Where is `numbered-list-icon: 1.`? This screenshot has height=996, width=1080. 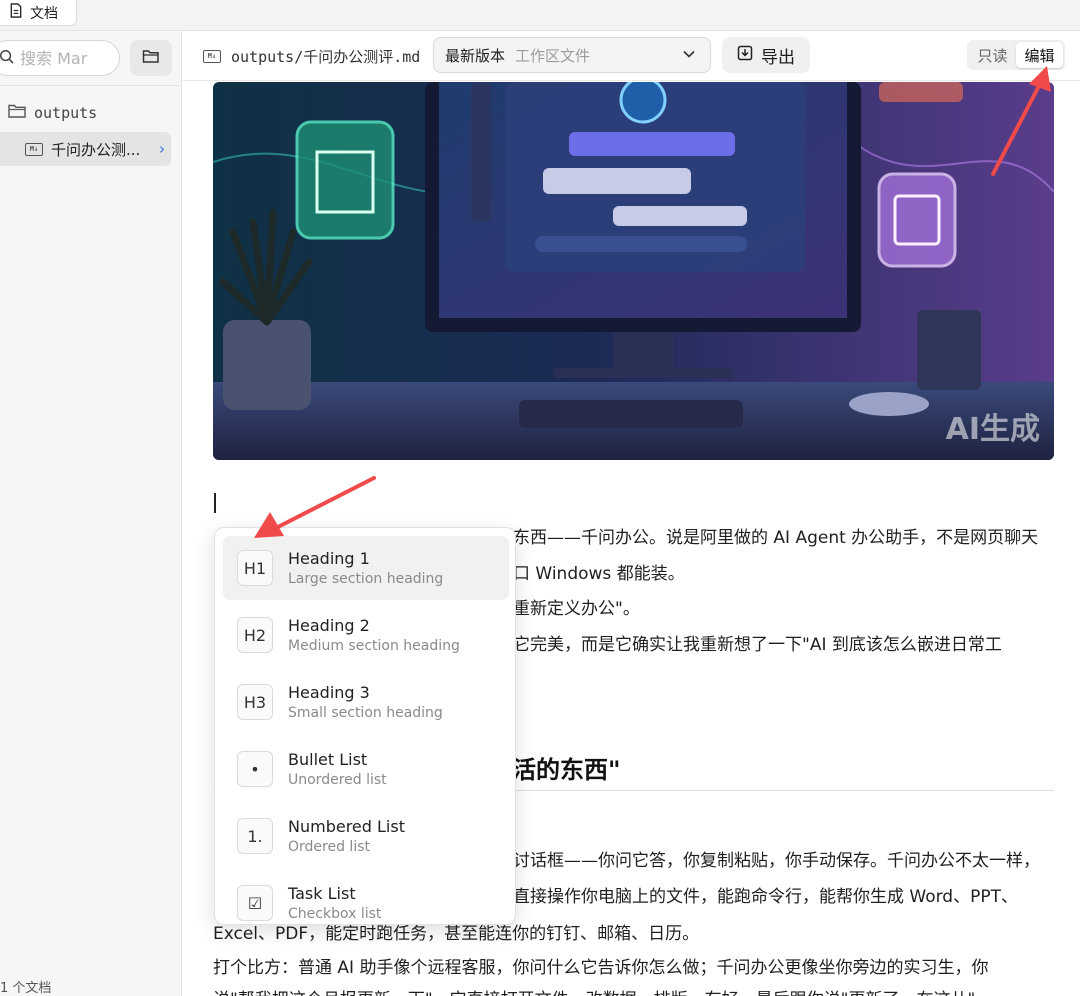
numbered-list-icon: 1. is located at coordinates (255, 836).